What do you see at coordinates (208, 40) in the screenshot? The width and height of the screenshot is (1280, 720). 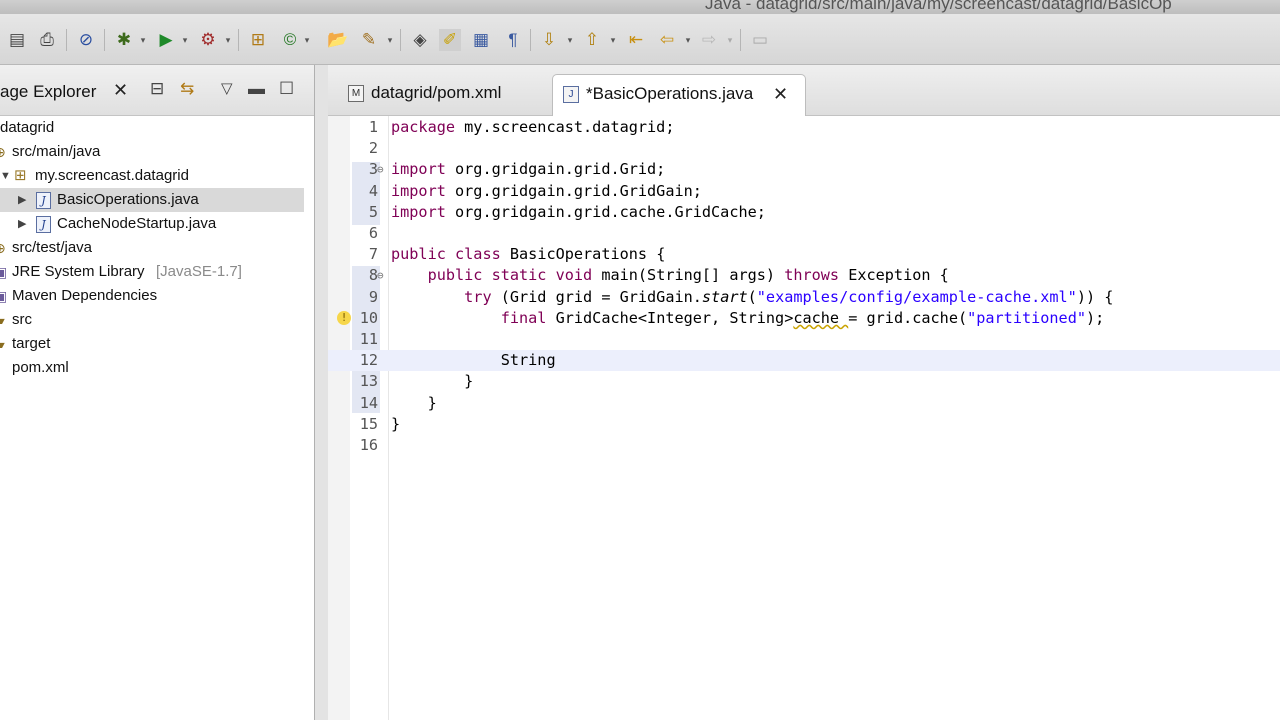 I see `external-tools-icon: ⚙` at bounding box center [208, 40].